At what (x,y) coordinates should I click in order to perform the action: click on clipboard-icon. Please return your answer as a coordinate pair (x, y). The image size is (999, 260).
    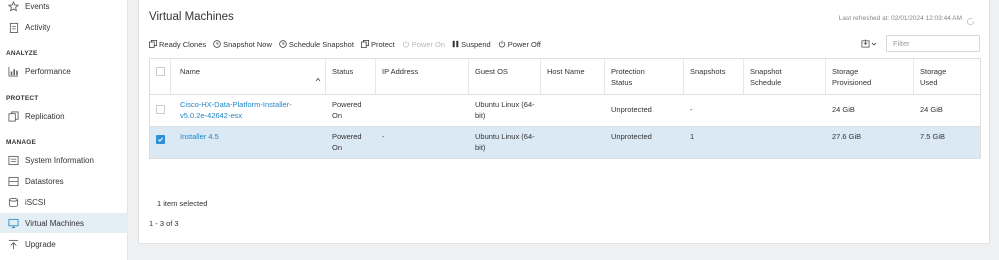
    Looking at the image, I should click on (13, 27).